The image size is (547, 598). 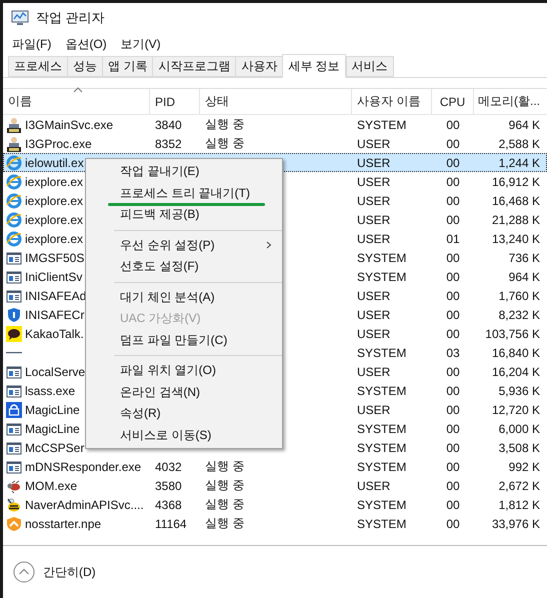 I want to click on menu-item: 작업 끝내기(E), so click(x=184, y=171).